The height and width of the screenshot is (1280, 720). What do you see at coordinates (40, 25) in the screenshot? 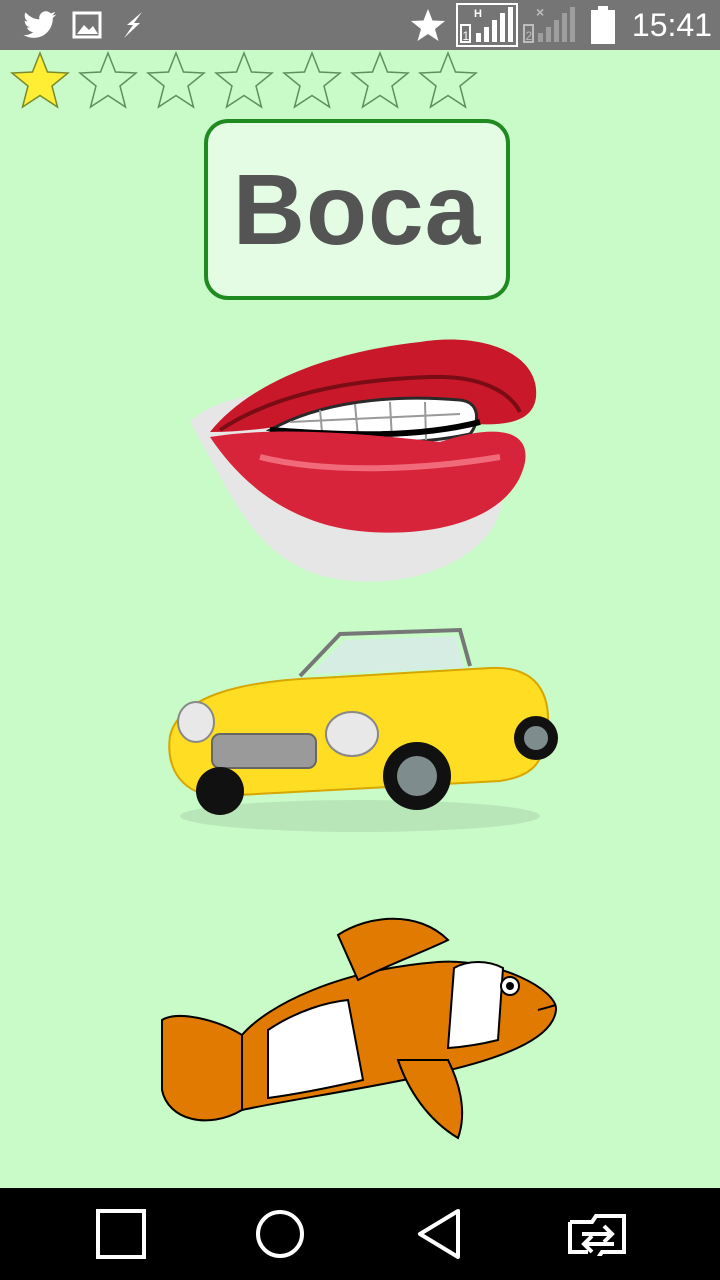
I see `twitter-icon` at bounding box center [40, 25].